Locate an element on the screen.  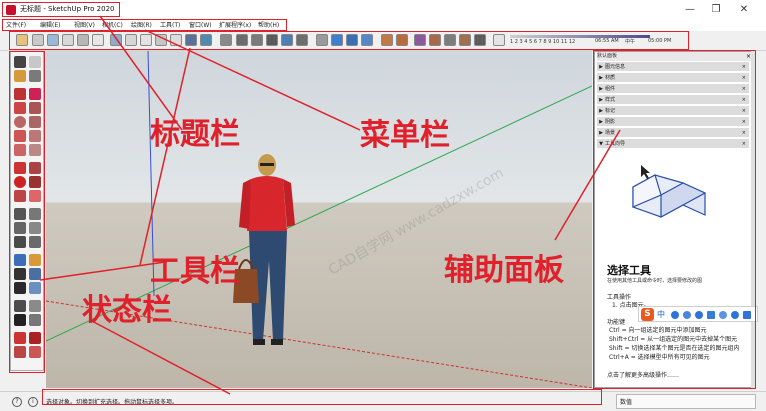
status-bar-highlight is located at coordinates (322, 397).